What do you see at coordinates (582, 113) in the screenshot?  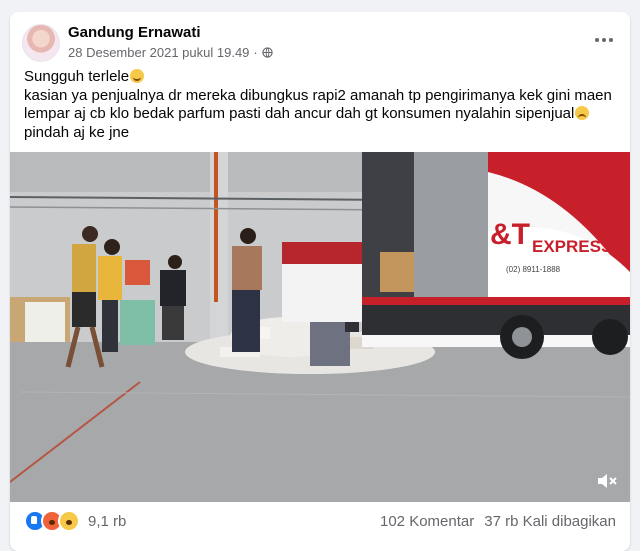 I see `sad-emoji-icon` at bounding box center [582, 113].